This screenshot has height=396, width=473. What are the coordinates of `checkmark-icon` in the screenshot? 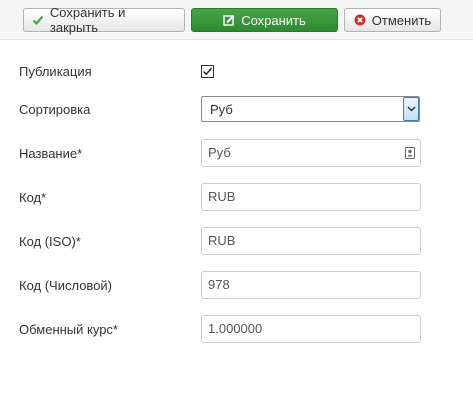 It's located at (207, 71).